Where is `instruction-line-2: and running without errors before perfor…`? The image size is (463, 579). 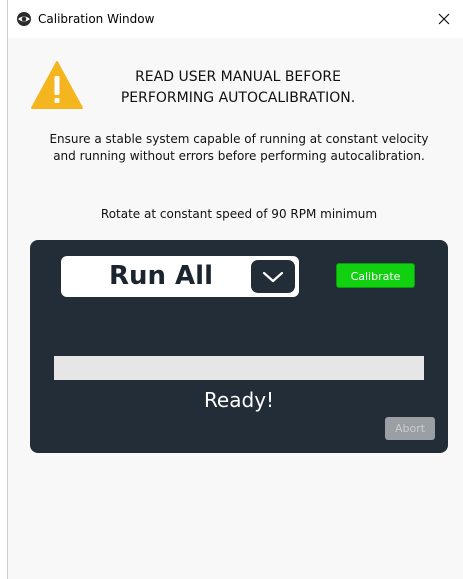
instruction-line-2: and running without errors before perfor… is located at coordinates (239, 156).